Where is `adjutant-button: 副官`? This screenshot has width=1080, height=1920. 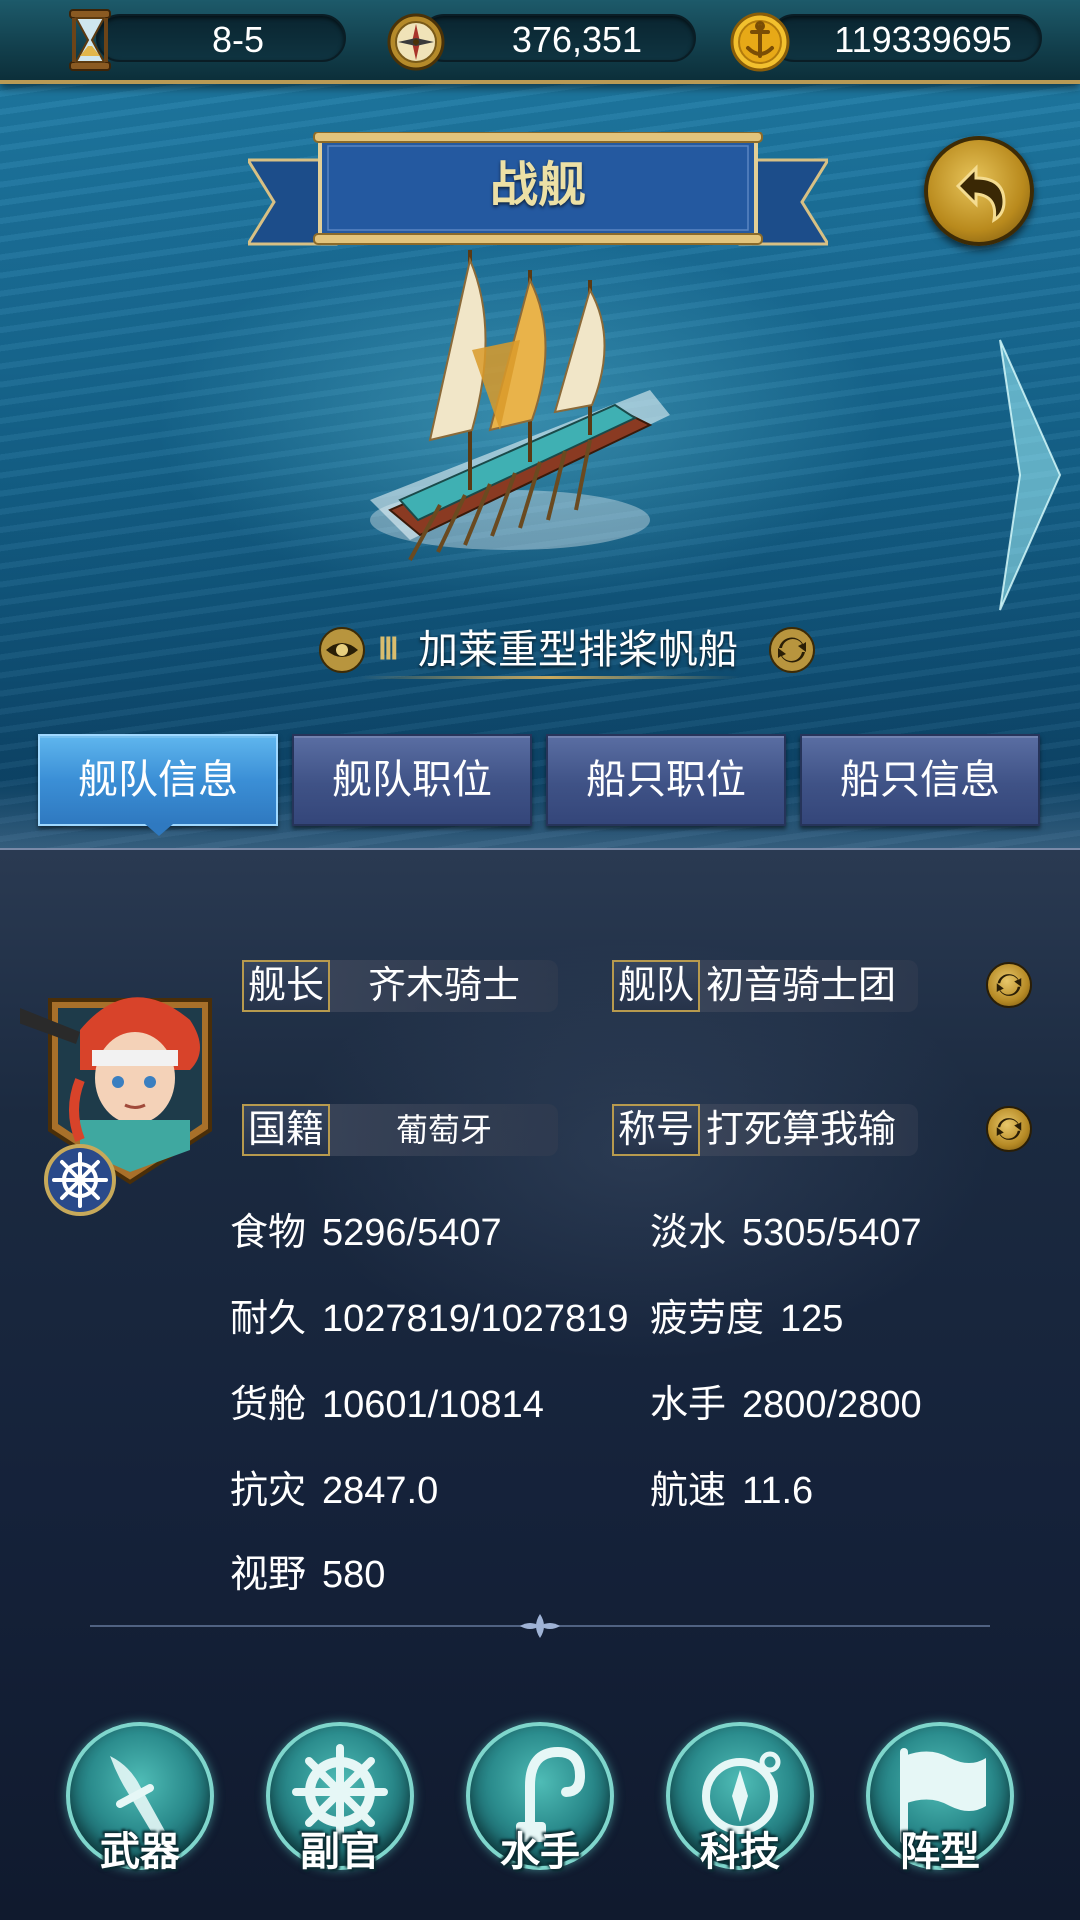 adjutant-button: 副官 is located at coordinates (340, 1802).